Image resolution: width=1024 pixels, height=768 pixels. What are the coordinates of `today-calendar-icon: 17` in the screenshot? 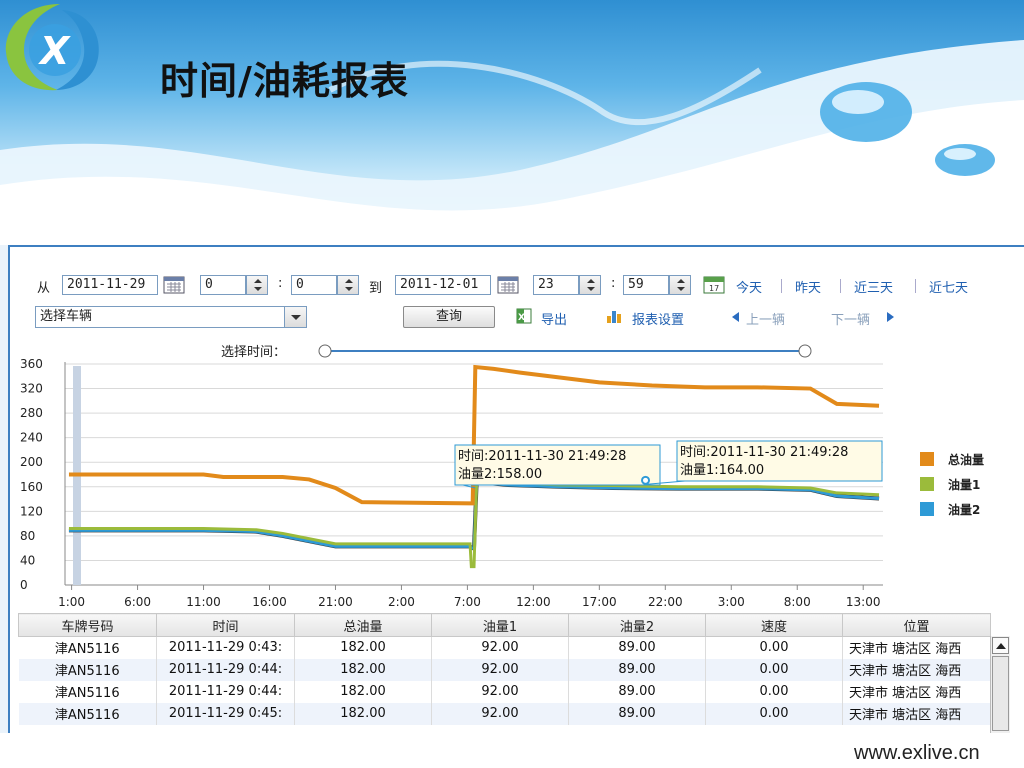 It's located at (714, 285).